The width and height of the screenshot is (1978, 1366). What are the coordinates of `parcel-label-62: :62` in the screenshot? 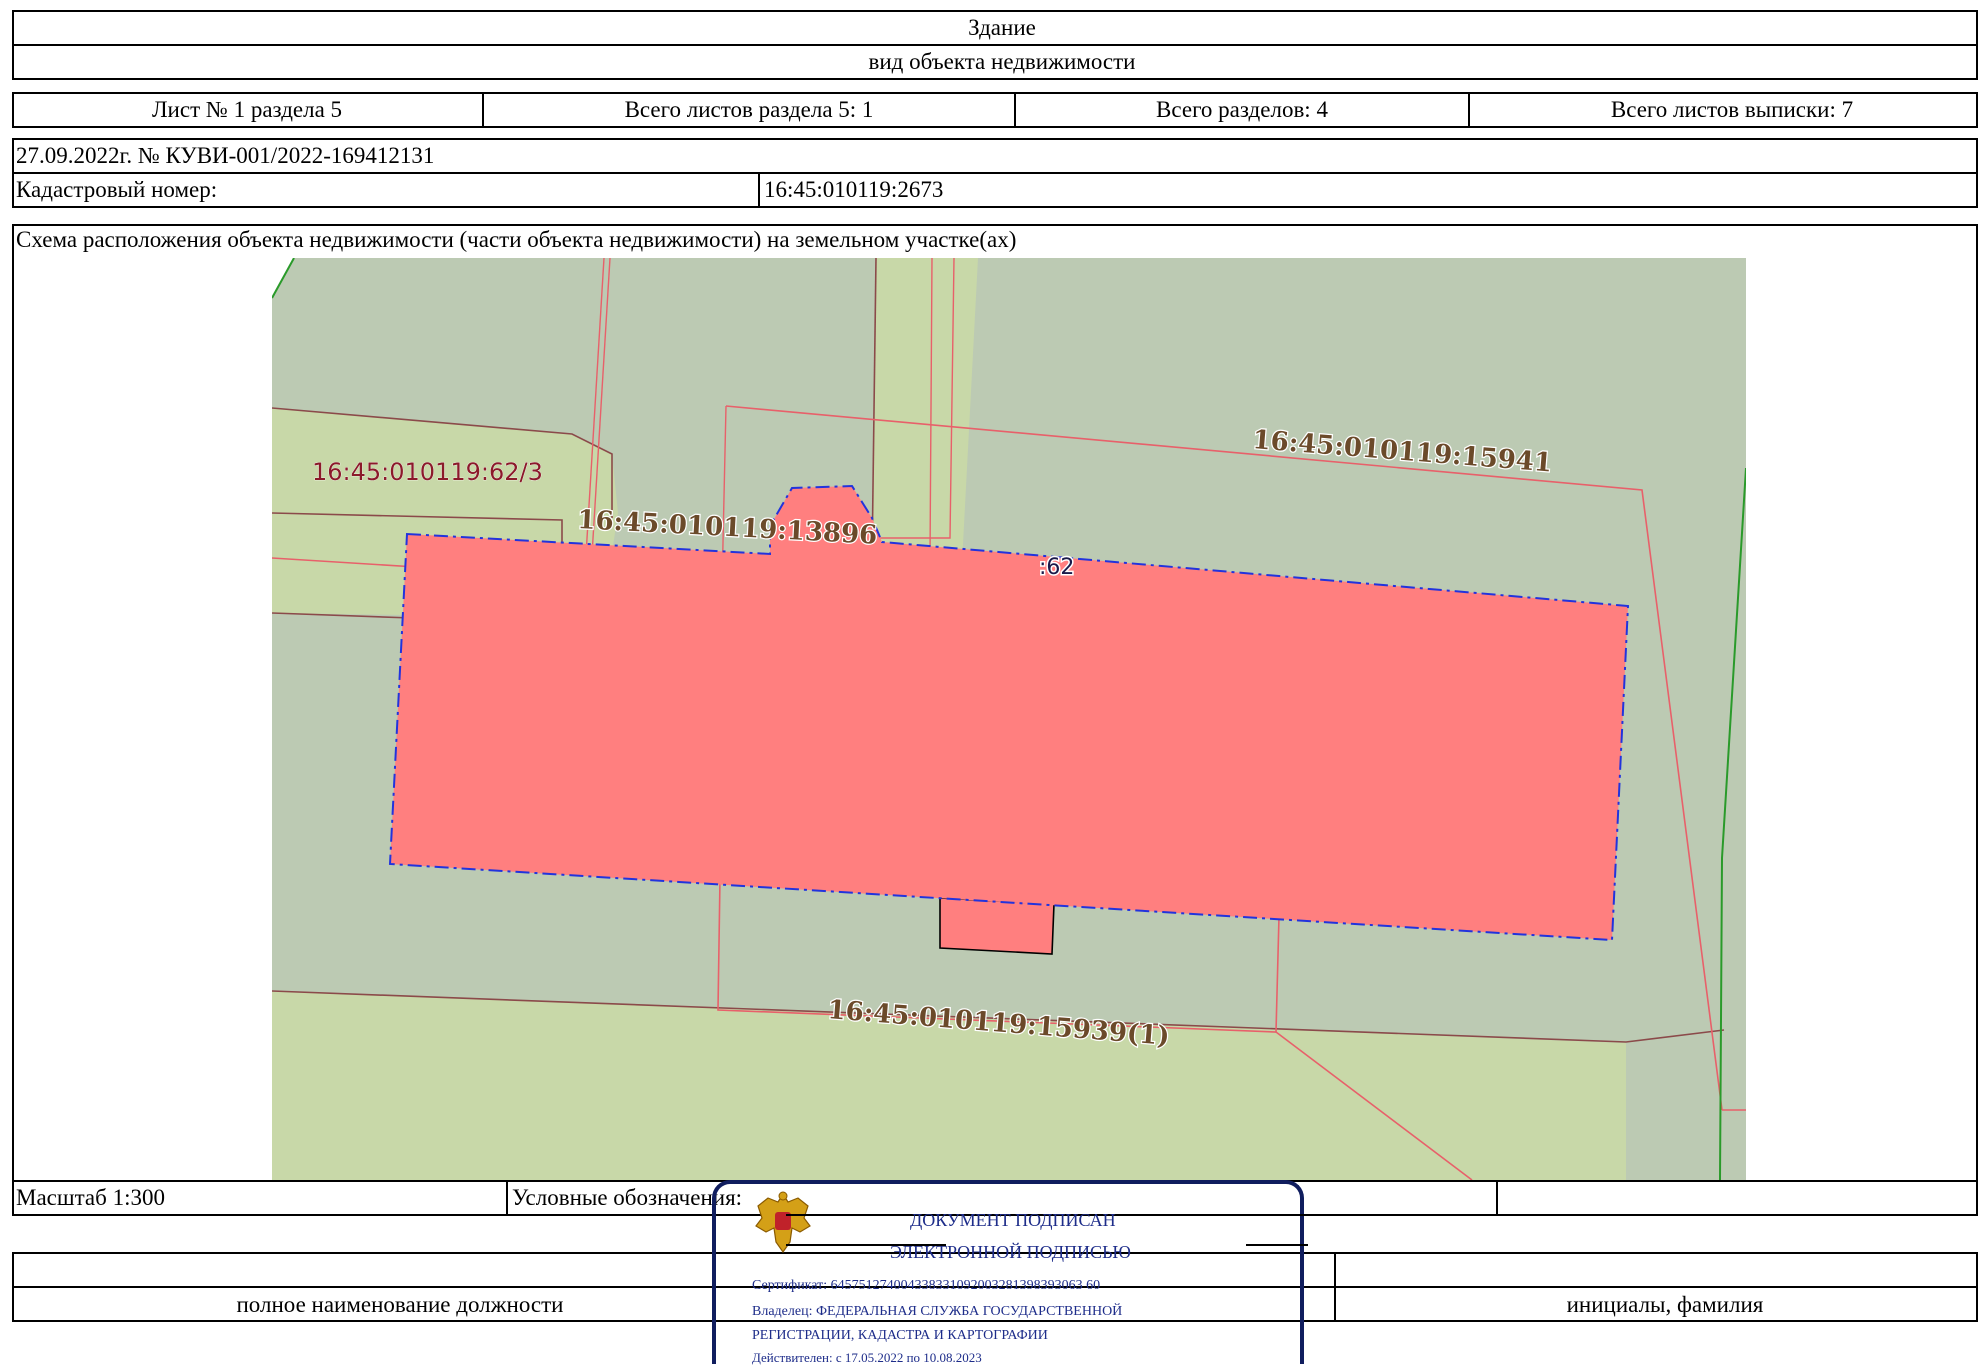 It's located at (1056, 567).